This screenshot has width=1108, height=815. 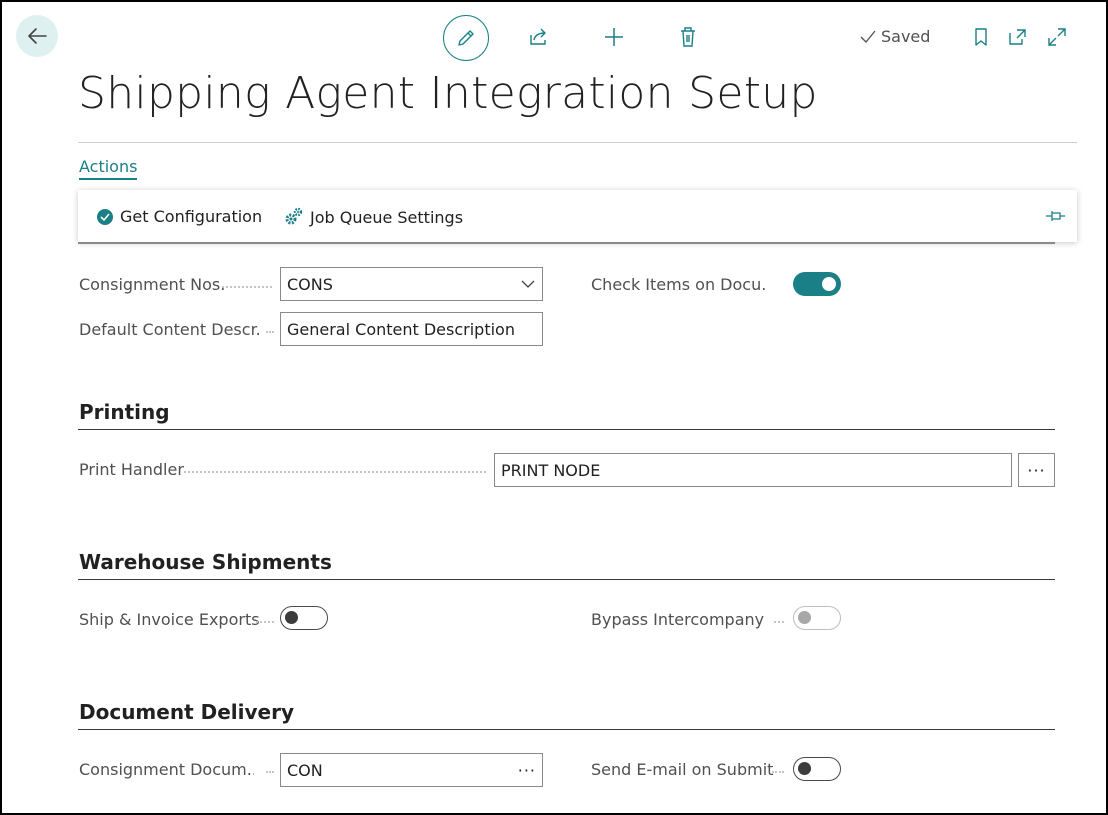 What do you see at coordinates (566, 243) in the screenshot?
I see `action-bar-underline` at bounding box center [566, 243].